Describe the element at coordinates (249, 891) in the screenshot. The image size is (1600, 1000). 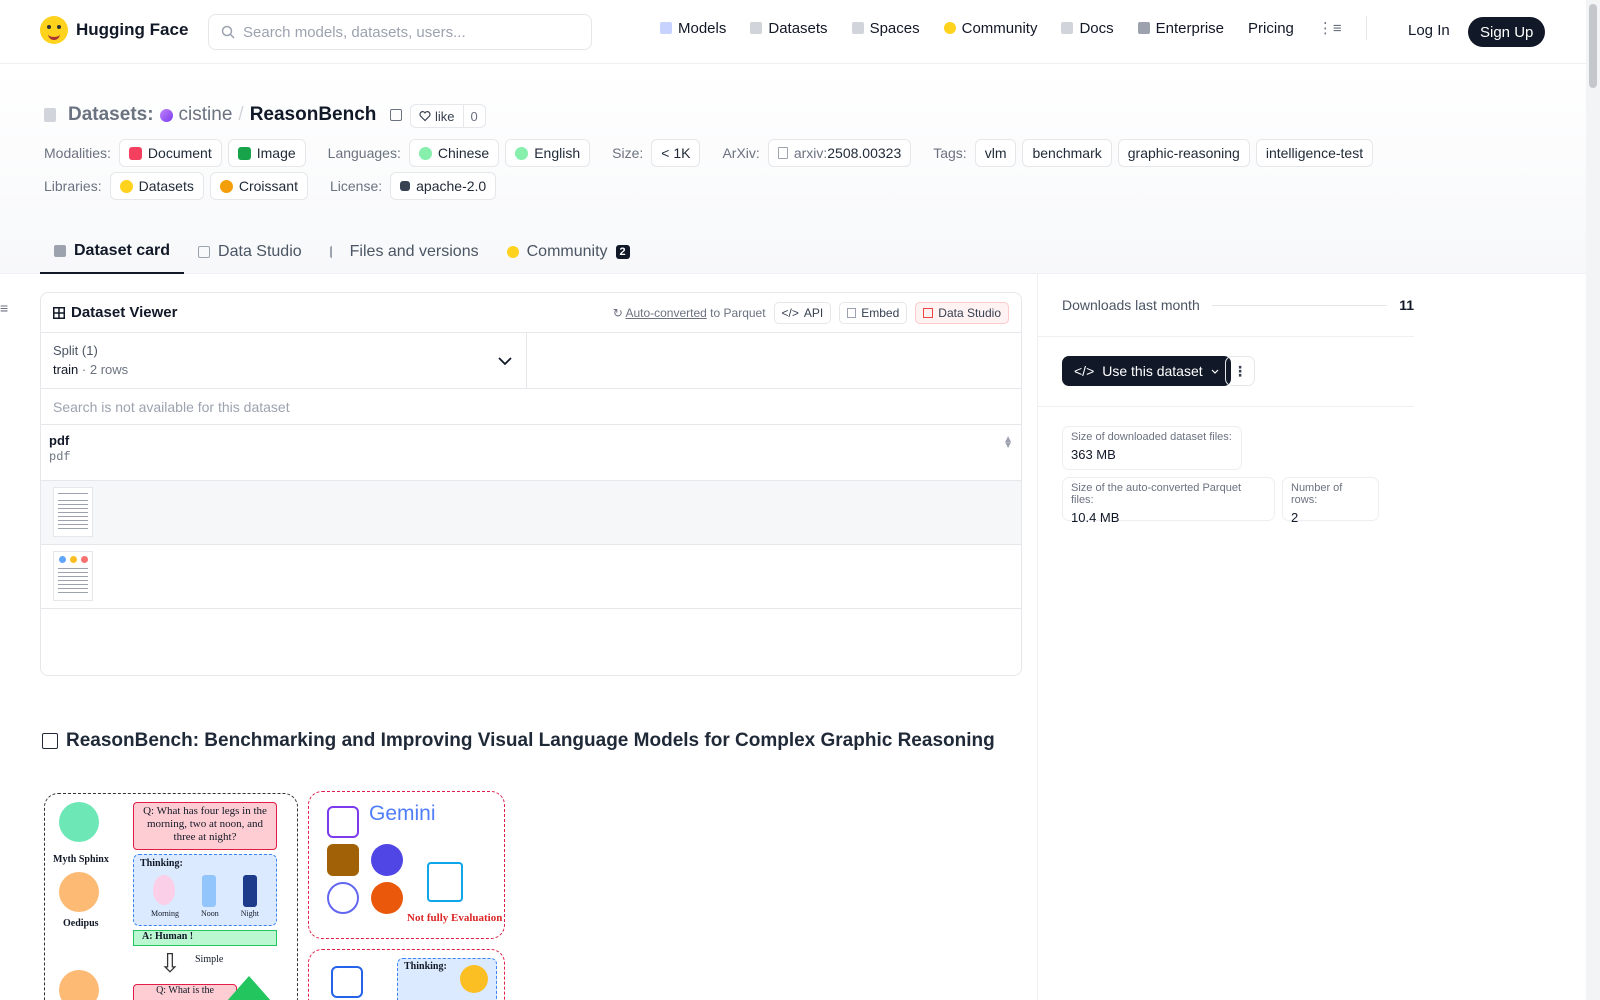
I see `elder-icon` at that location.